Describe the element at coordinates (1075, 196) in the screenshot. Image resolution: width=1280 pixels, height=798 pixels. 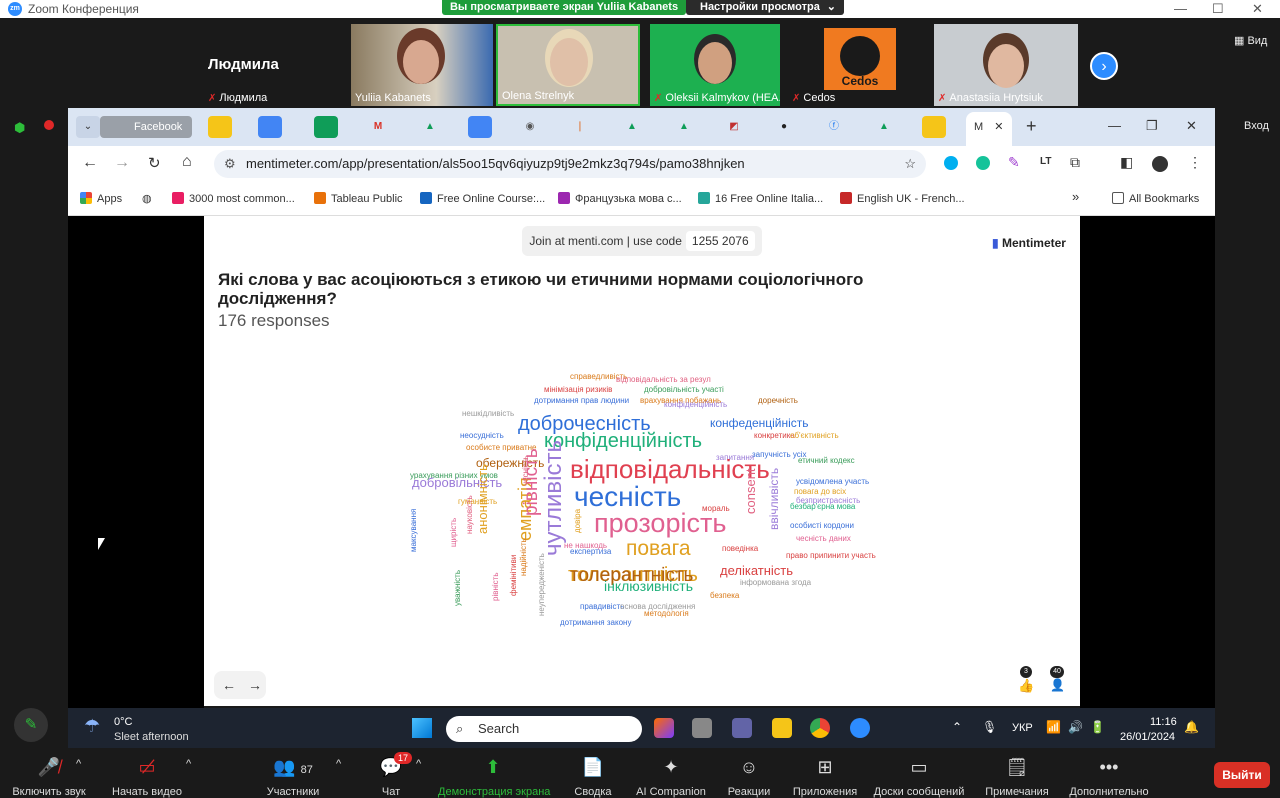
I see `more-bookmarks-icon: »` at that location.